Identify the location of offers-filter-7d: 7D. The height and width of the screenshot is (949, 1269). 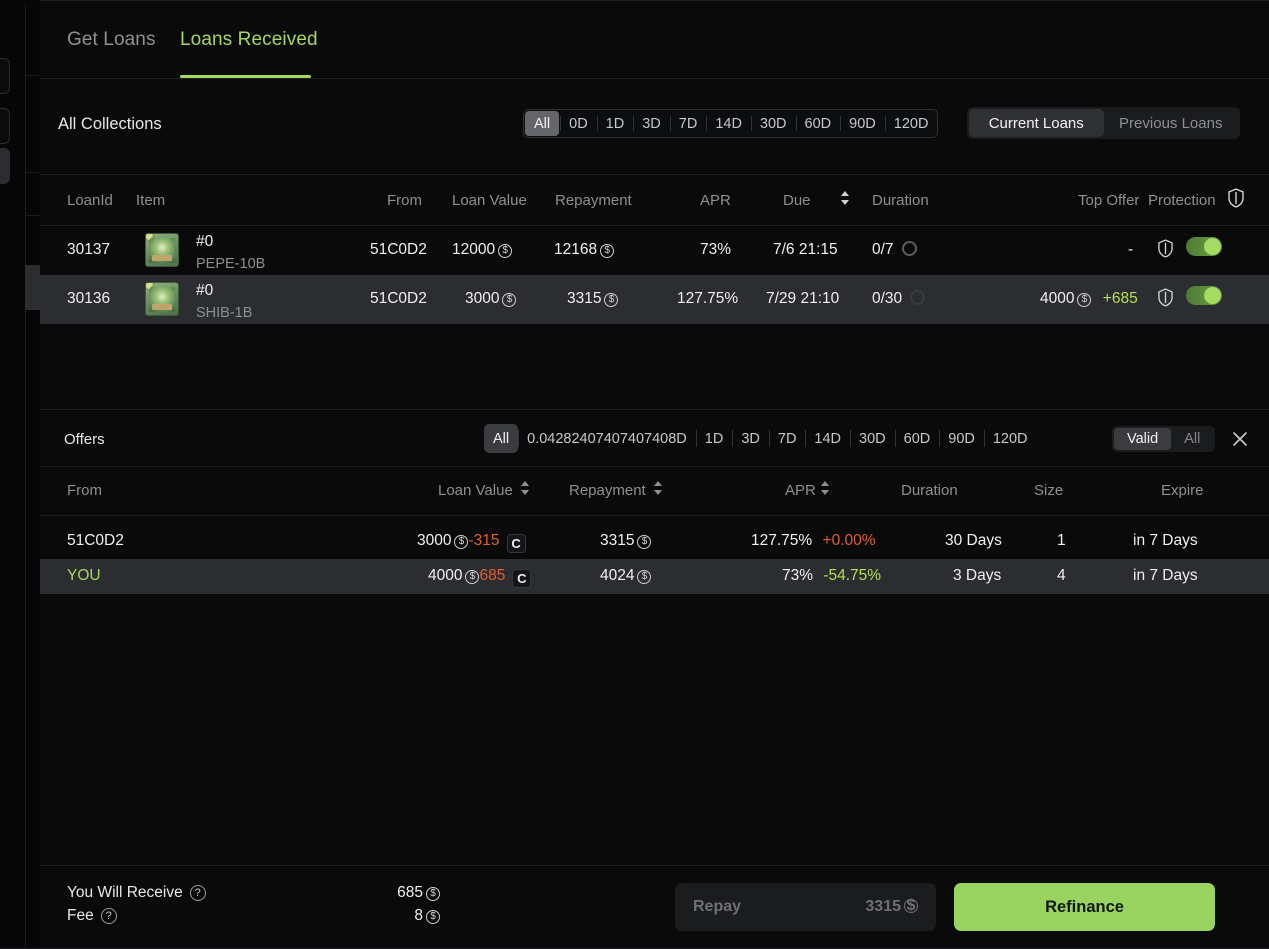
(787, 438).